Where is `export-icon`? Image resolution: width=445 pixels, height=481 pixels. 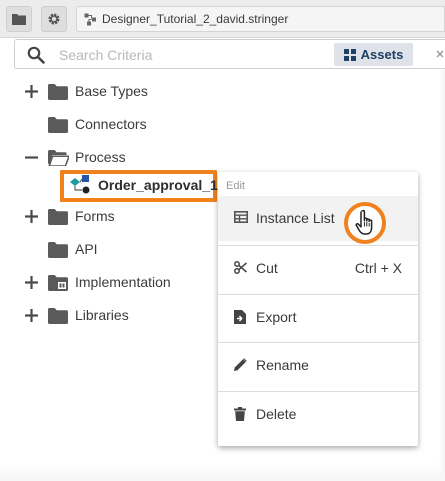
export-icon is located at coordinates (240, 317).